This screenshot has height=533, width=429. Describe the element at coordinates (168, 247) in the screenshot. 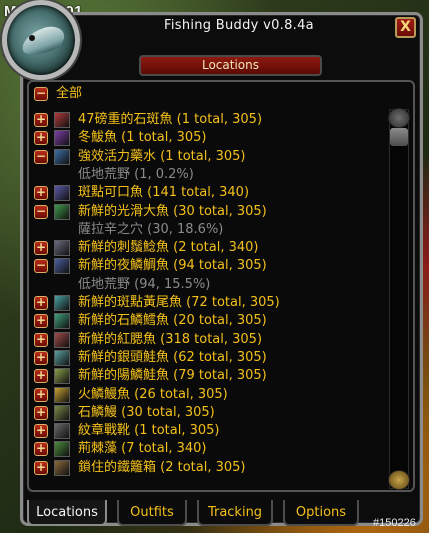

I see `fish-label: 新鮮的刺鬚鯰魚 (2 total, 340)` at that location.